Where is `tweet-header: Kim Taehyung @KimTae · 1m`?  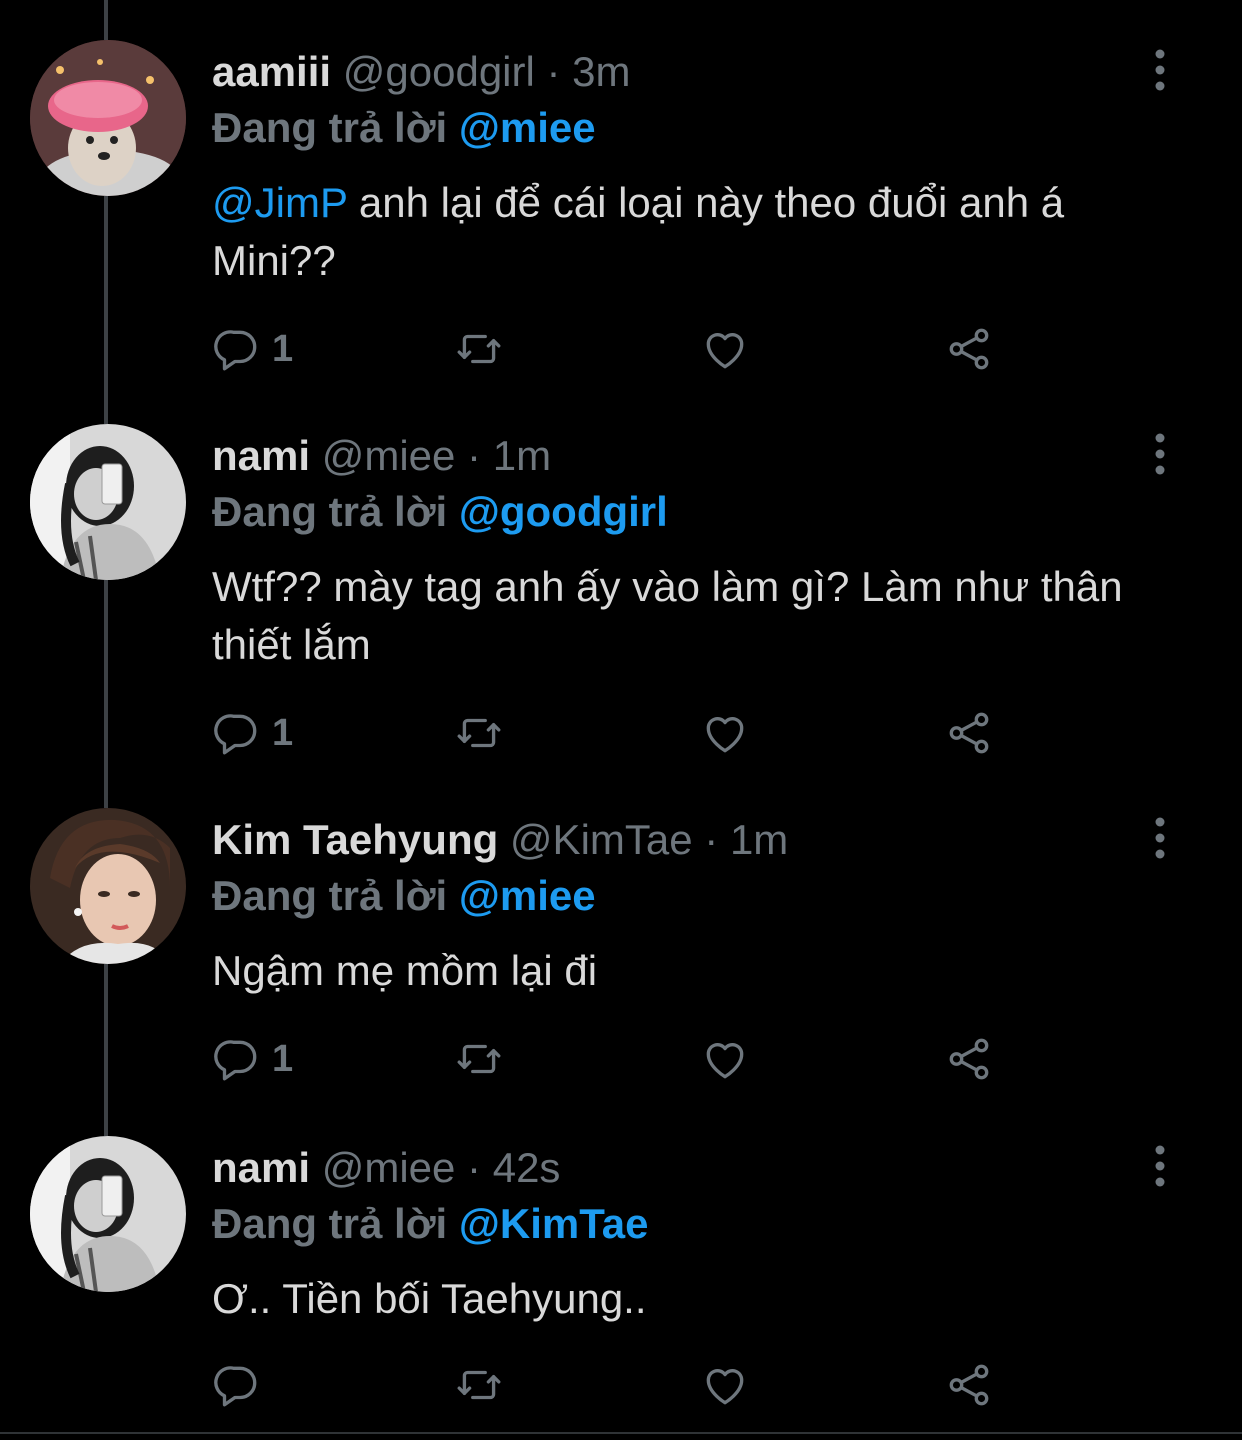 tweet-header: Kim Taehyung @KimTae · 1m is located at coordinates (500, 840).